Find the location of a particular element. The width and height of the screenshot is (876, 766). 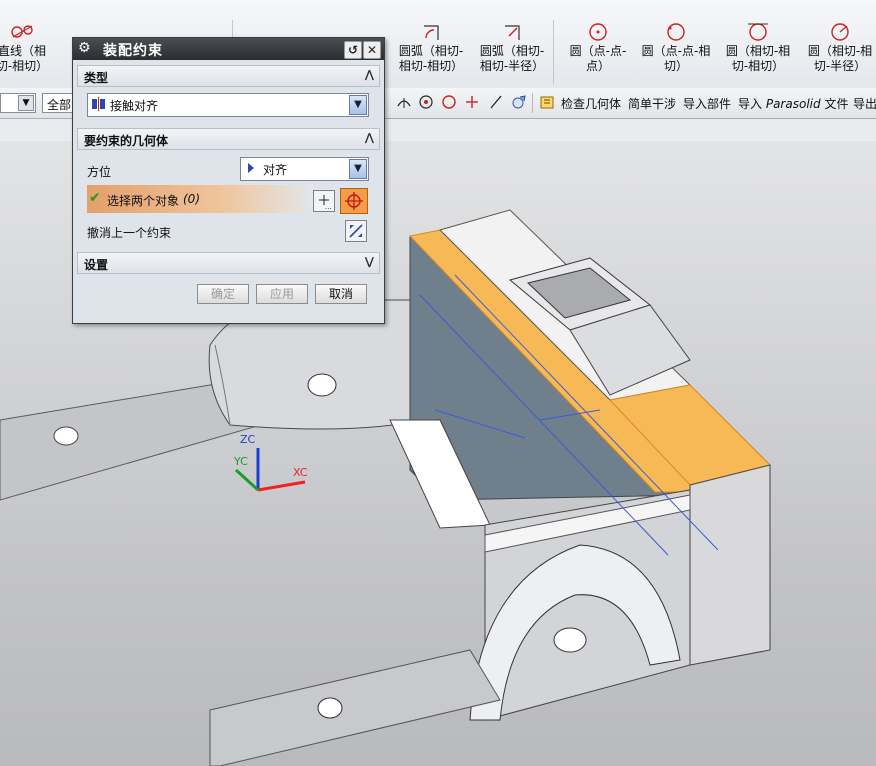

select-objects-count: (0) is located at coordinates (191, 199).